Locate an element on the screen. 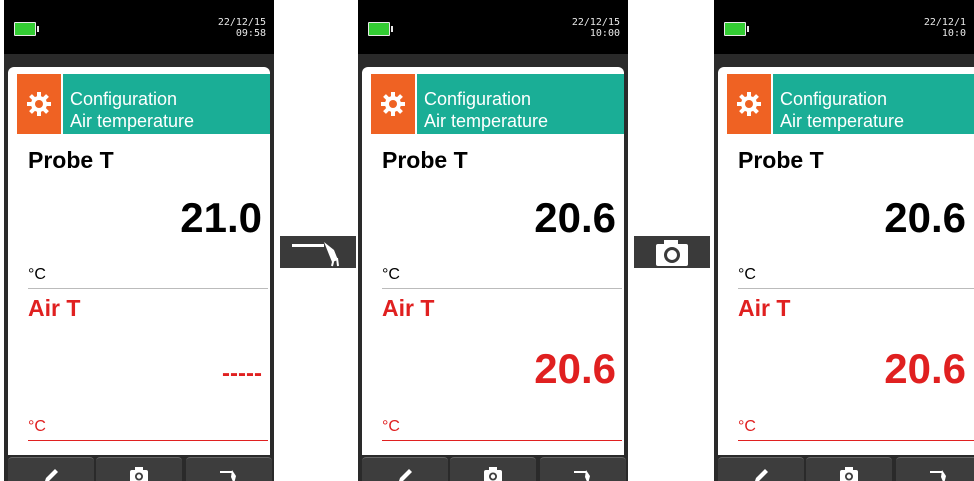  air-t-value: ----- is located at coordinates (242, 373).